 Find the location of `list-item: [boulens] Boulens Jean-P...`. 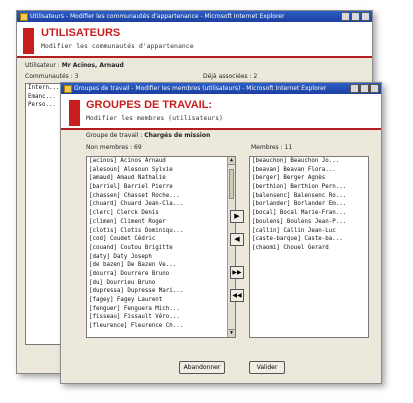

list-item: [boulens] Boulens Jean-P... is located at coordinates (309, 222).